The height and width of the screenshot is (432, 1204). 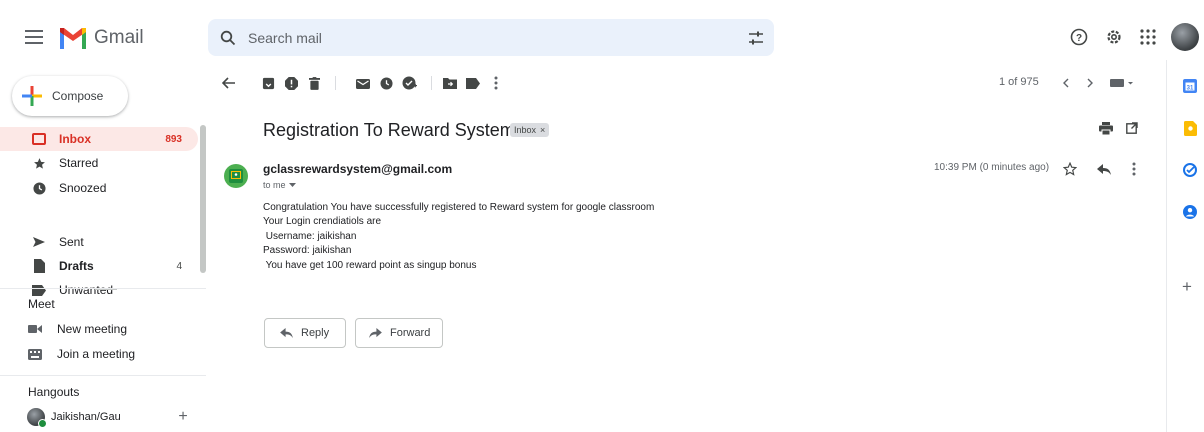 I want to click on open-new-window-icon, so click(x=1132, y=128).